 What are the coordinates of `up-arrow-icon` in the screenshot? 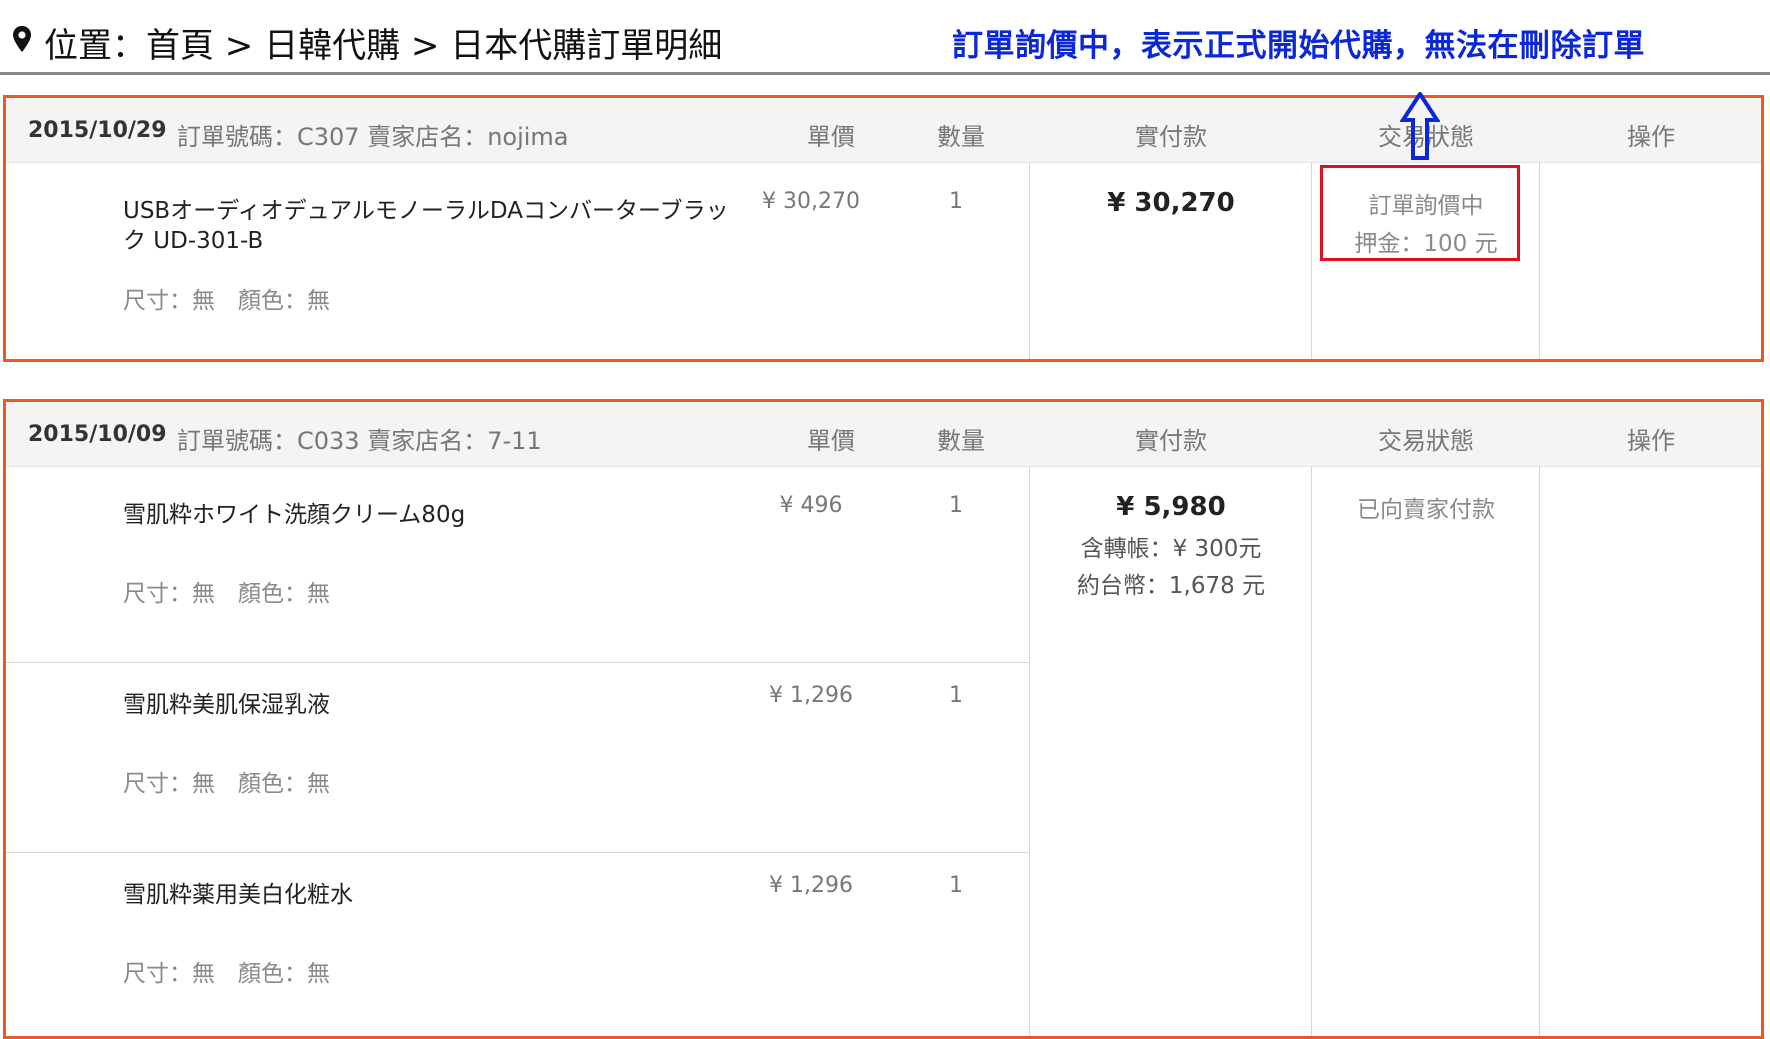 It's located at (1420, 126).